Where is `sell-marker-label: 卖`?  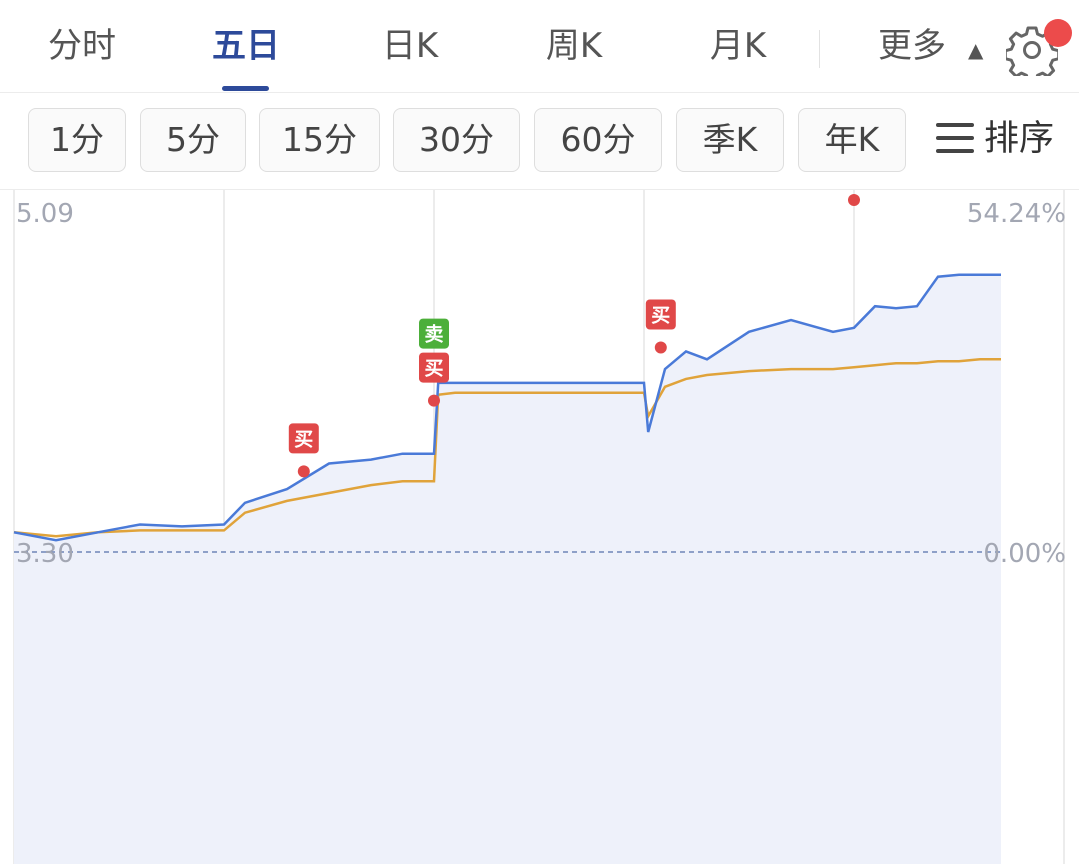
sell-marker-label: 卖 is located at coordinates (433, 335).